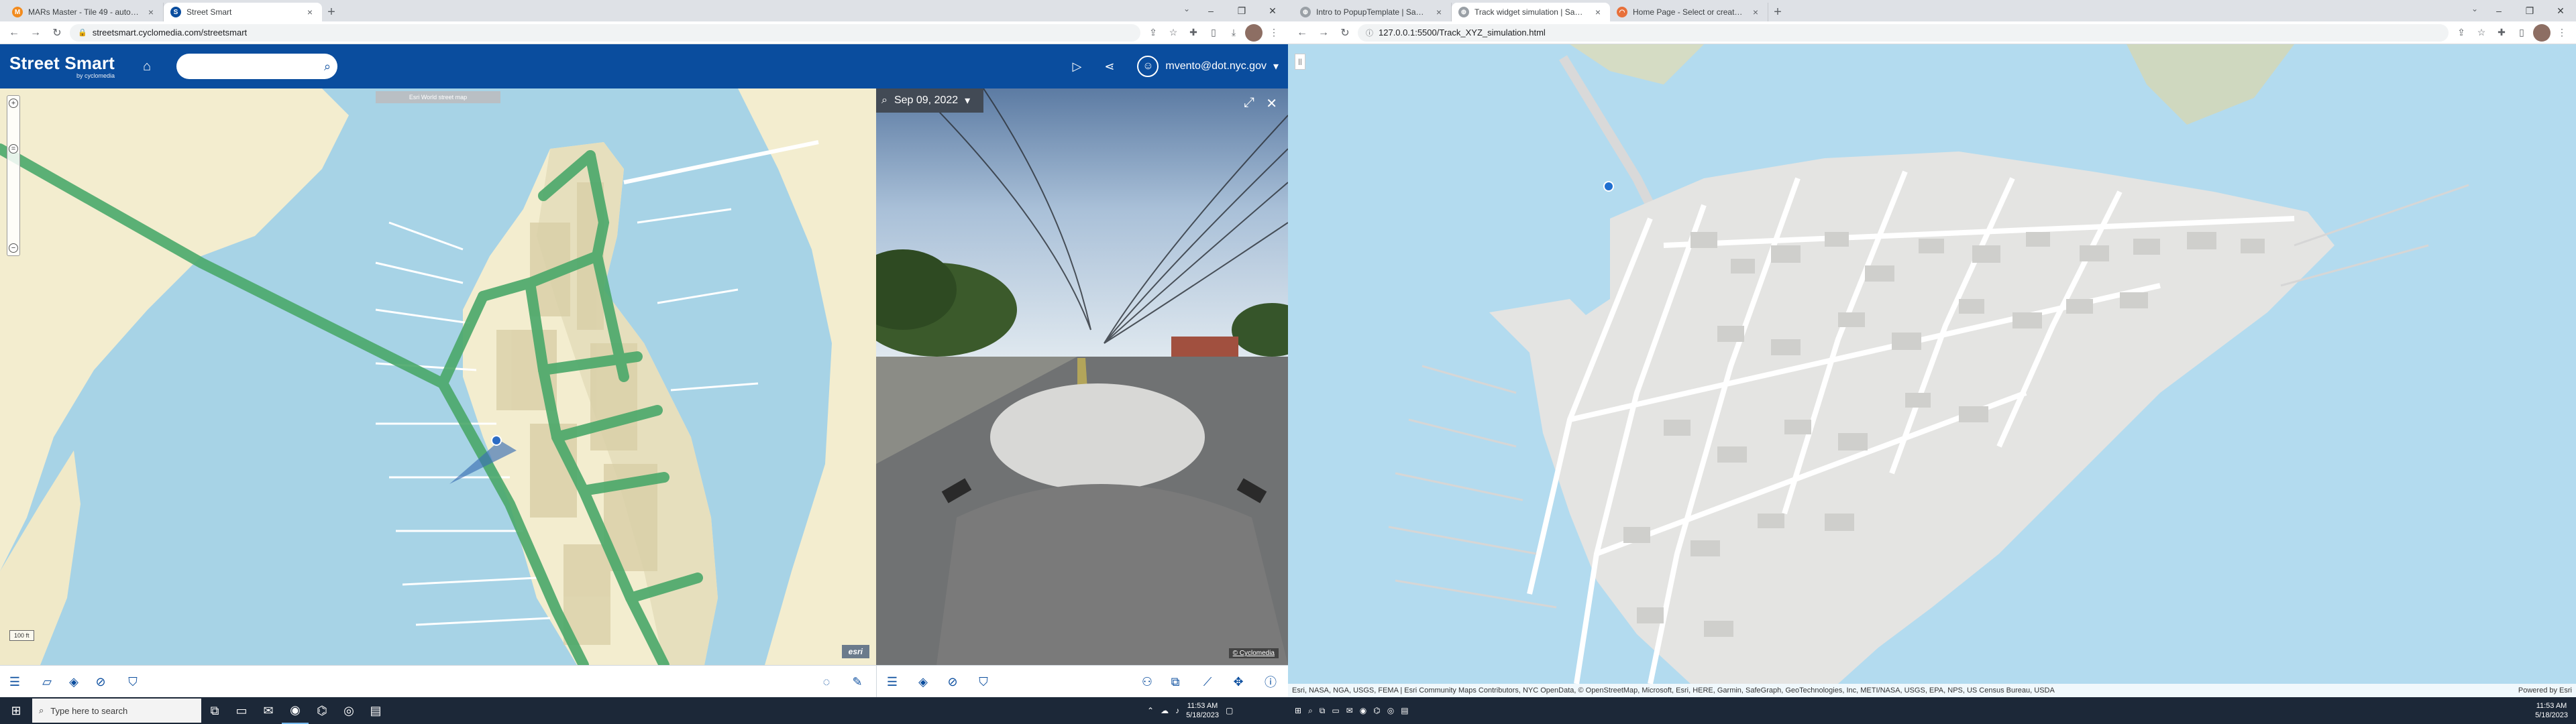 Image resolution: width=2576 pixels, height=724 pixels. What do you see at coordinates (1531, 12) in the screenshot?
I see `tab-track-widget: ⊕ Track widget simulation | Sampl ×` at bounding box center [1531, 12].